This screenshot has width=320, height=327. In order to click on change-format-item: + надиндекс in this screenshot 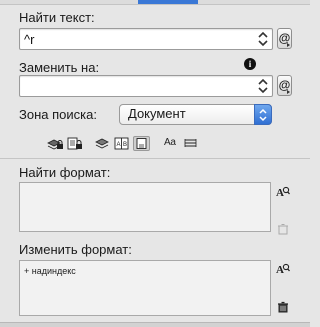, I will do `click(50, 271)`.